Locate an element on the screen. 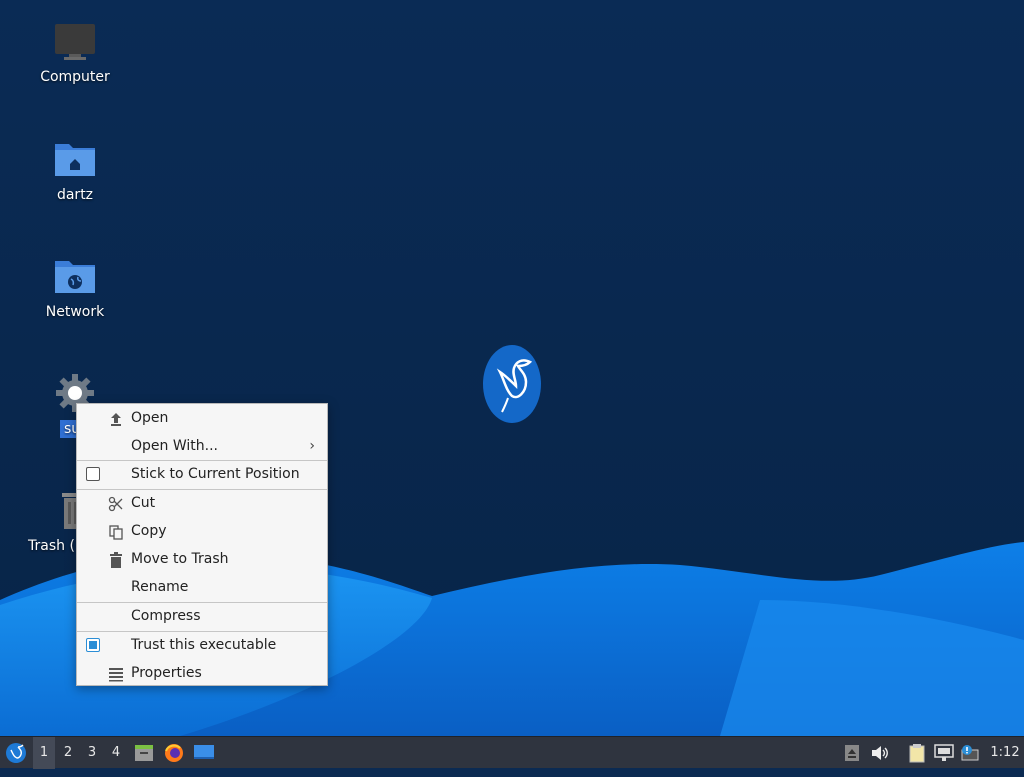 The height and width of the screenshot is (777, 1024). workspace-2: 2 is located at coordinates (68, 753).